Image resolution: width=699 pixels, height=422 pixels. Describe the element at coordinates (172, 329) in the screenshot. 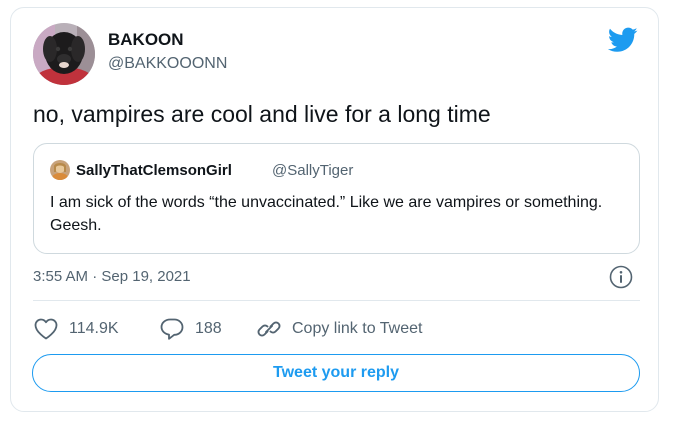

I see `reply-icon` at that location.